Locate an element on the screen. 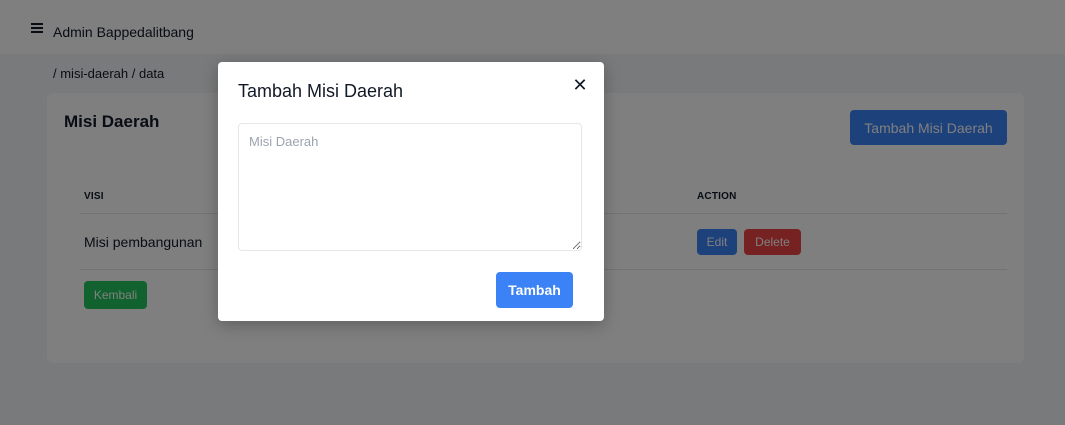  modal-title: Tambah Misi Daerah is located at coordinates (321, 91).